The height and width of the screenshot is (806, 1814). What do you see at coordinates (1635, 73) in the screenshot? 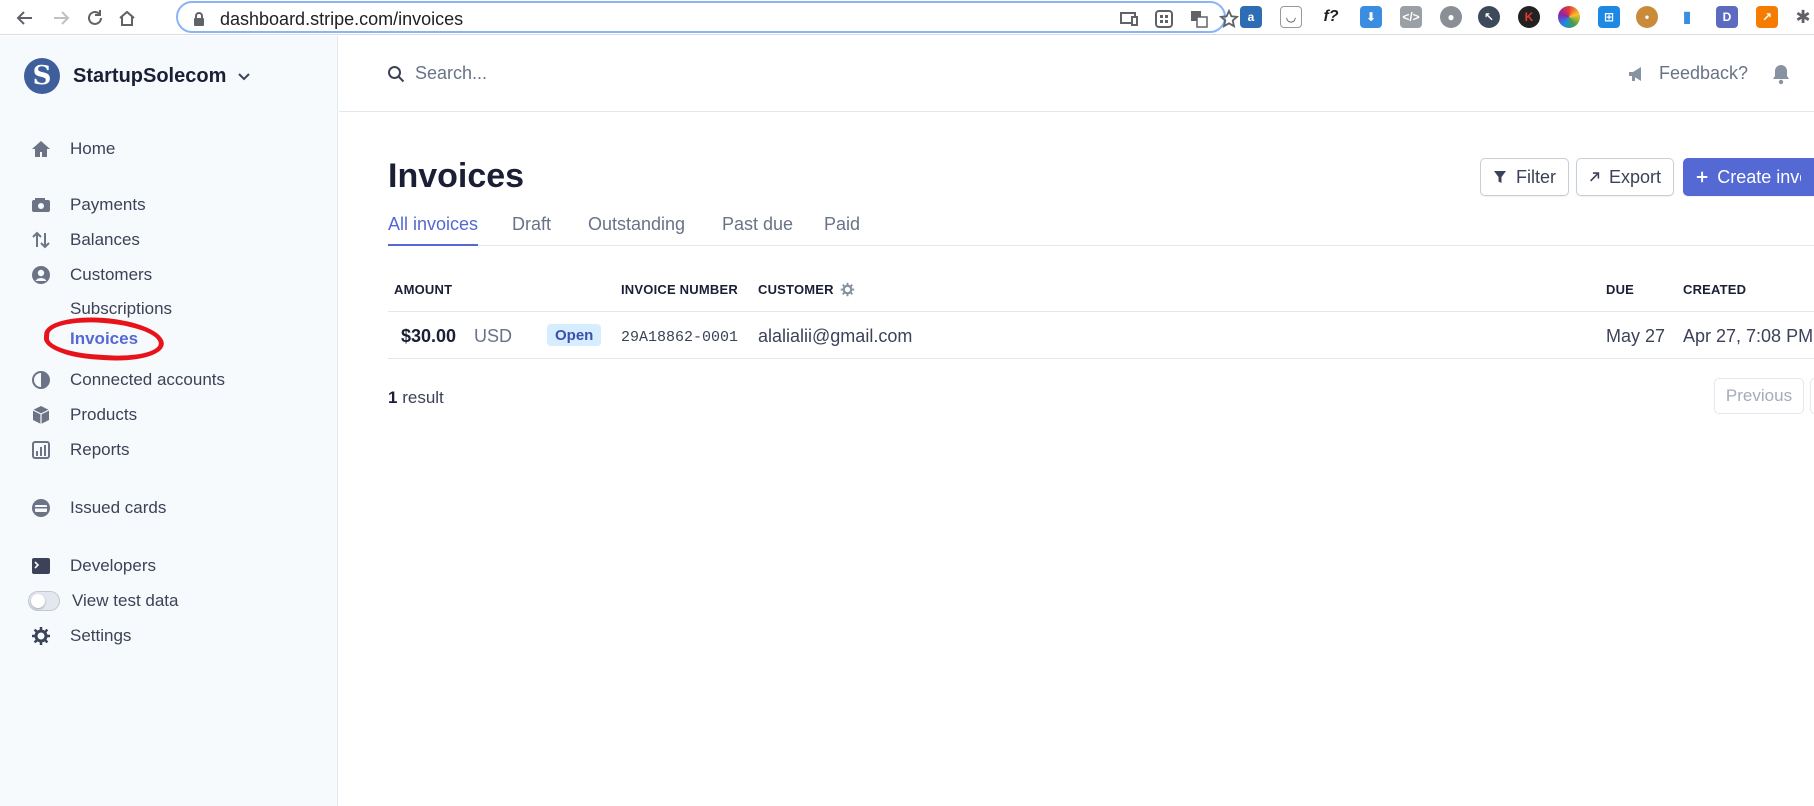
I see `megaphone-icon` at bounding box center [1635, 73].